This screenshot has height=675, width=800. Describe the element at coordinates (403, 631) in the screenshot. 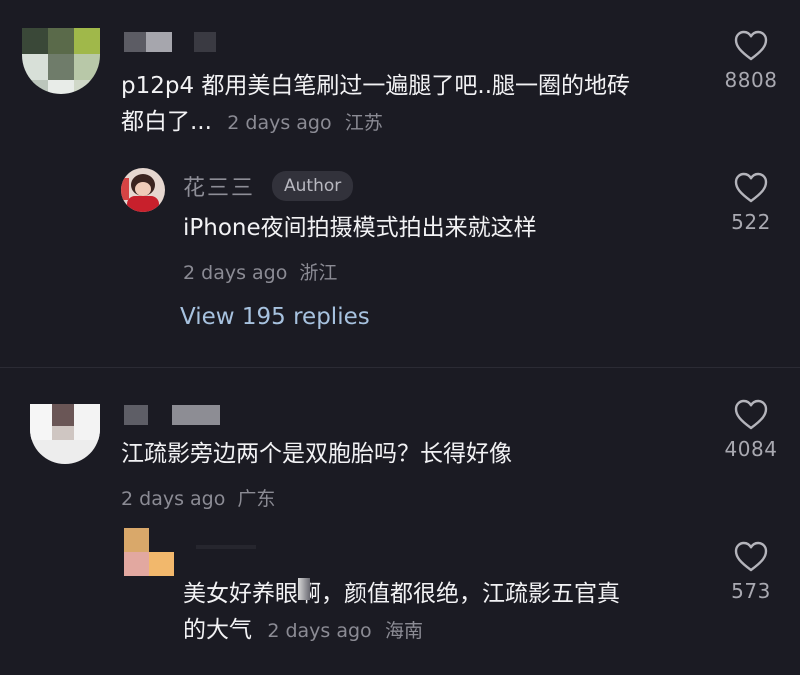

I see `reply2-location: 海南` at that location.